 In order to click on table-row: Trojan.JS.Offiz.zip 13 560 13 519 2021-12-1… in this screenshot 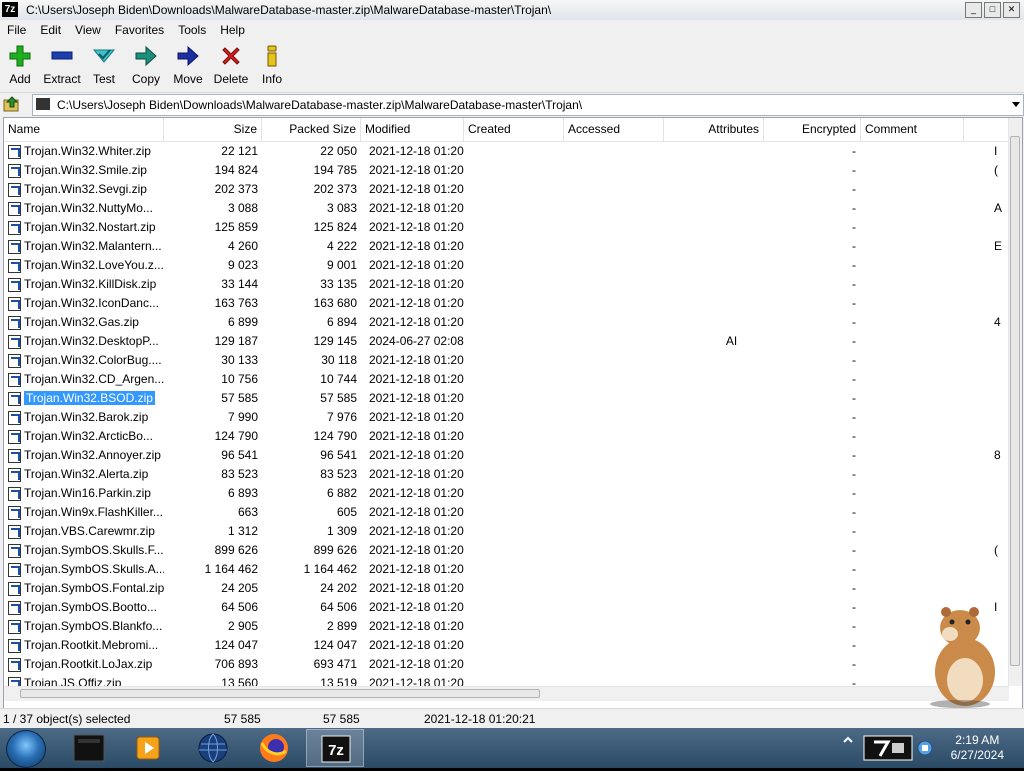, I will do `click(506, 680)`.